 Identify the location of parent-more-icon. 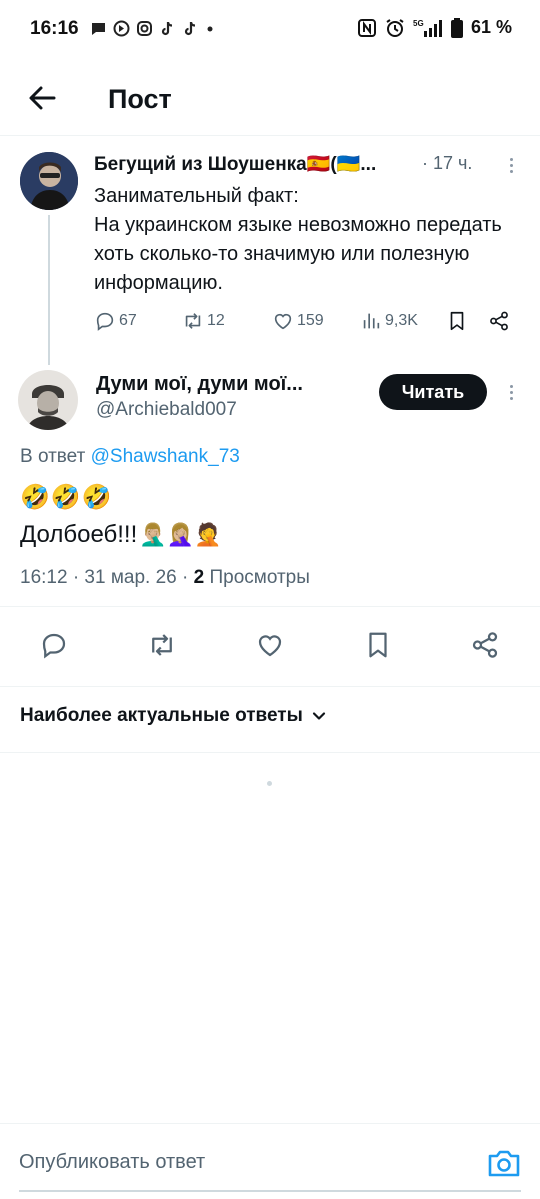
(511, 165).